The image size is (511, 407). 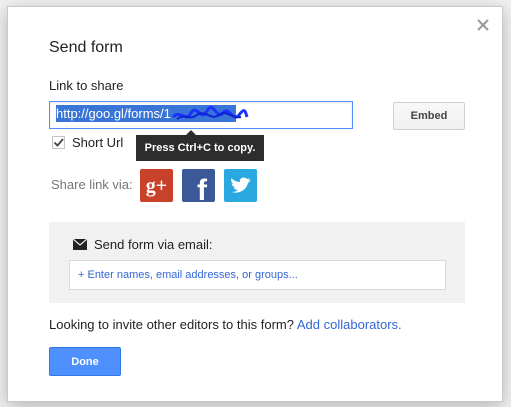 I want to click on redaction-scribble, so click(x=210, y=112).